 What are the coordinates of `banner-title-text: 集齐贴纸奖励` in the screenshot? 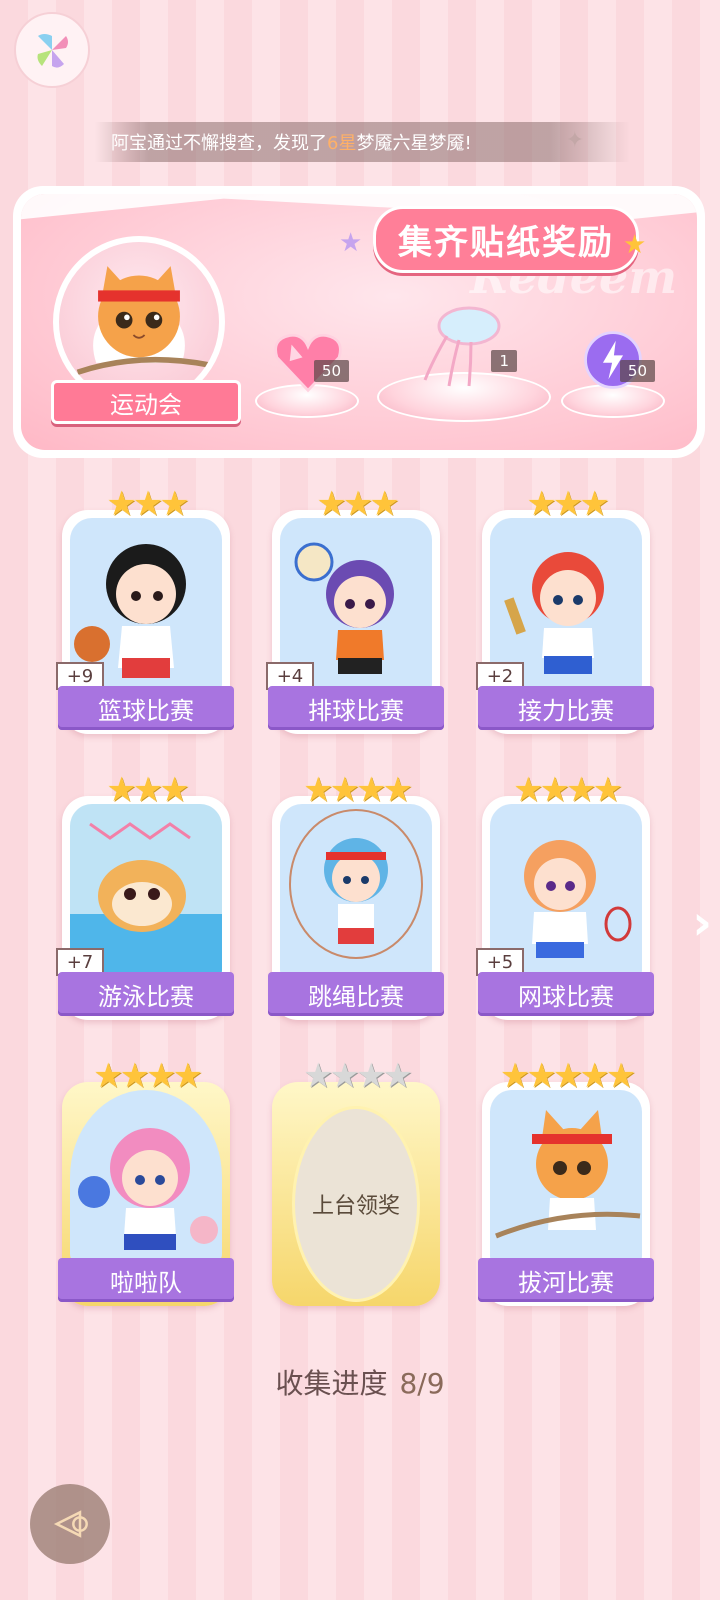 It's located at (506, 239).